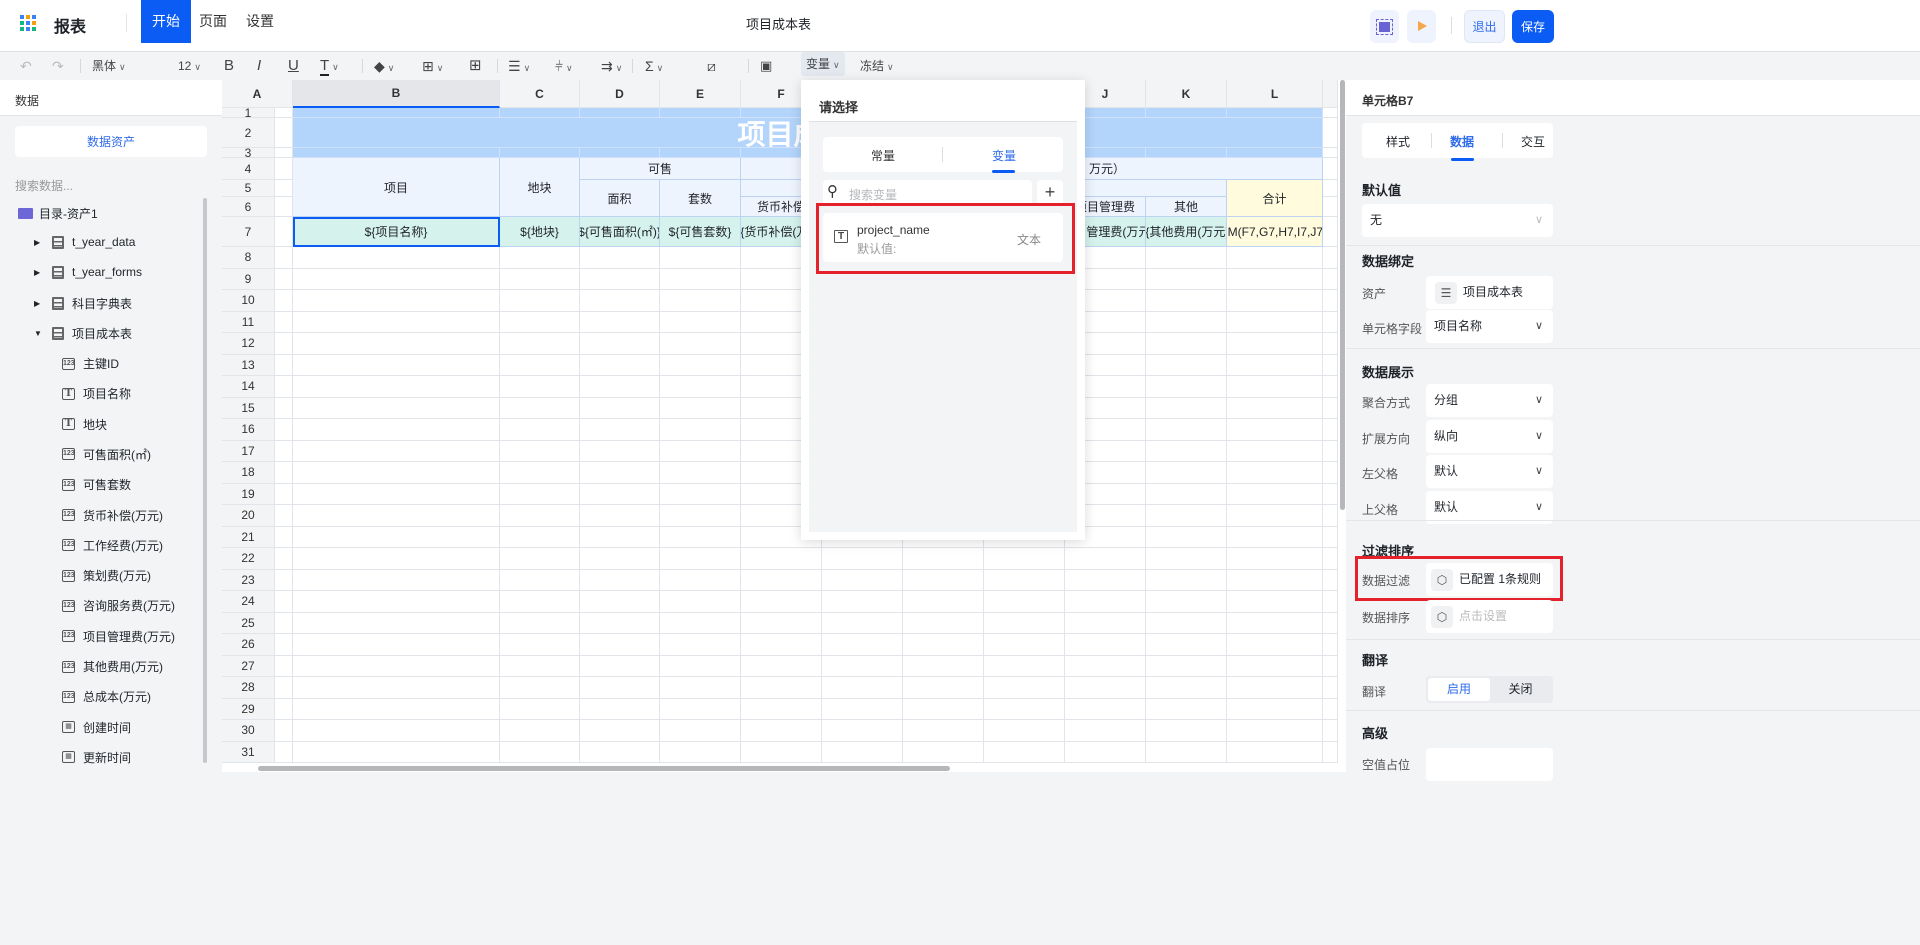 This screenshot has width=1920, height=945. Describe the element at coordinates (564, 66) in the screenshot. I see `vertical-align-icon: ⫩ ∨` at that location.